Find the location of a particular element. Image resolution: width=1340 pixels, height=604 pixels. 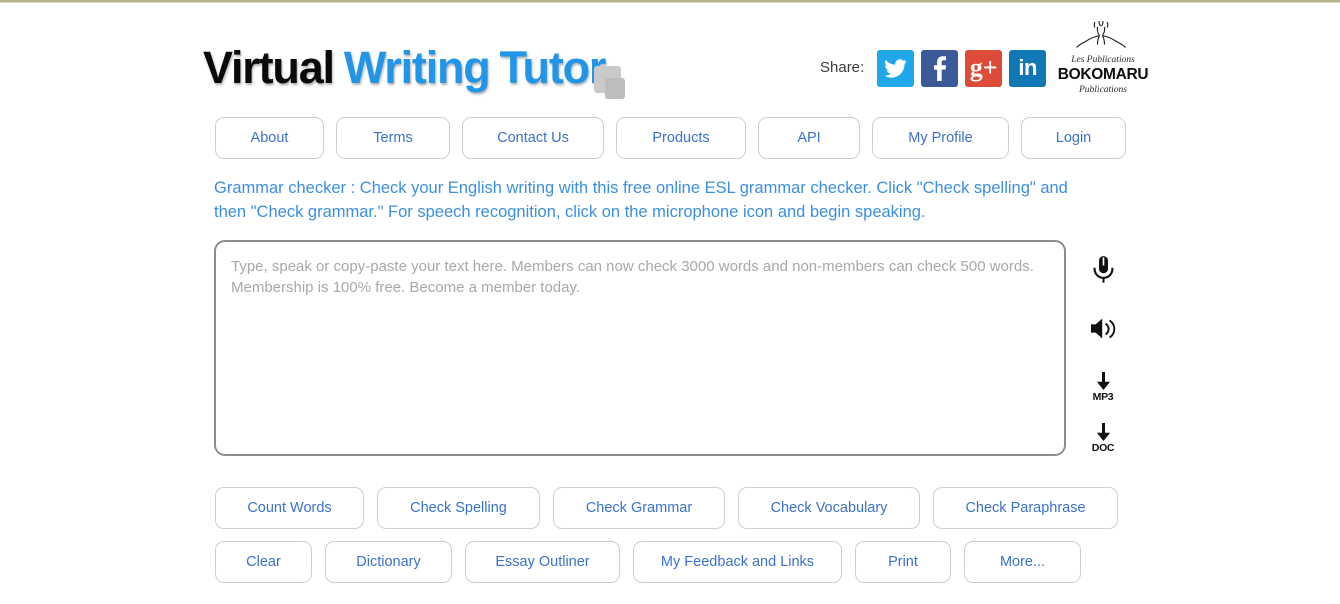

speaker-icon is located at coordinates (1103, 328).